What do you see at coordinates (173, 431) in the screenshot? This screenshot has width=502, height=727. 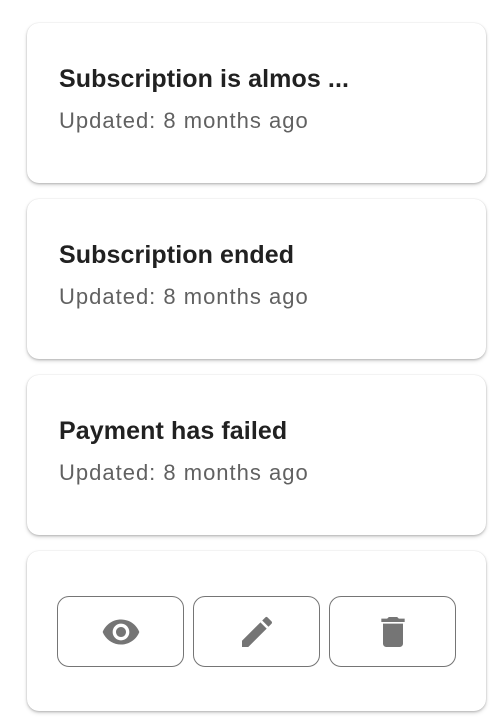 I see `item-title: Payment has failed` at bounding box center [173, 431].